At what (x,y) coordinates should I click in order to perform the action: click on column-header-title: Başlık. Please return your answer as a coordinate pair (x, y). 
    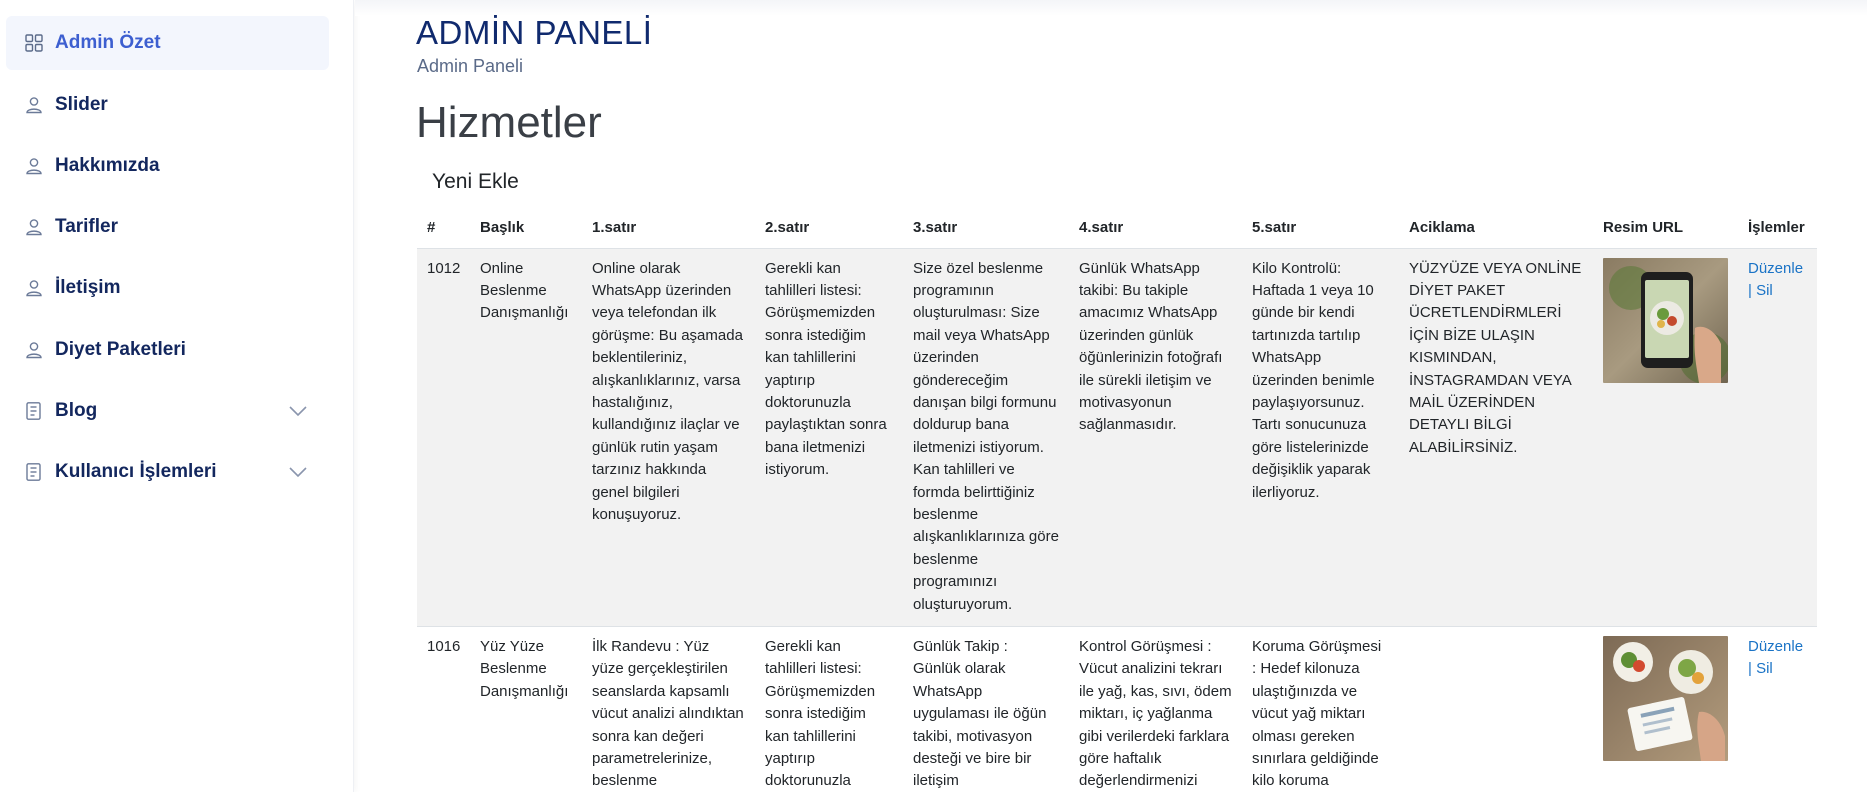
    Looking at the image, I should click on (526, 228).